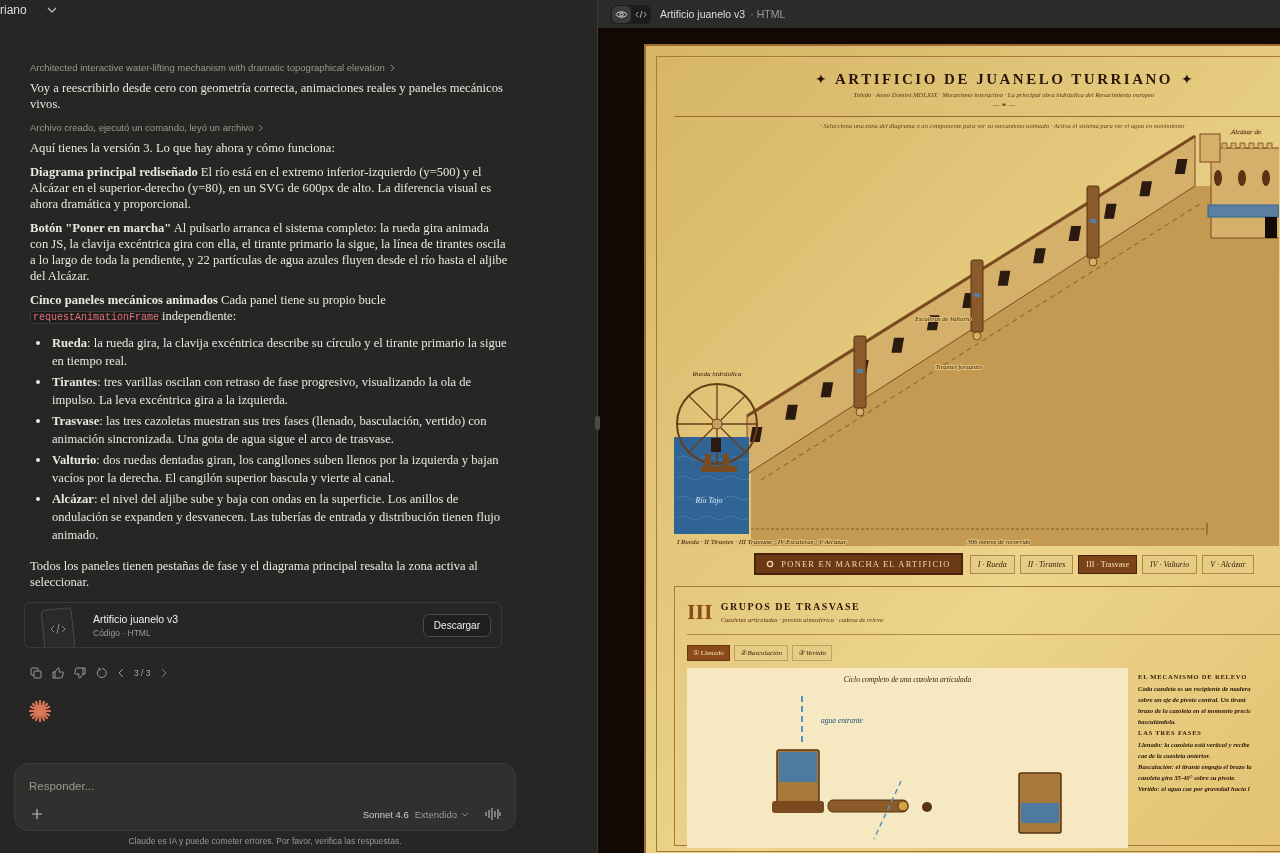 Image resolution: width=1280 pixels, height=853 pixels. What do you see at coordinates (199, 316) in the screenshot?
I see `message-text: independiente:` at bounding box center [199, 316].